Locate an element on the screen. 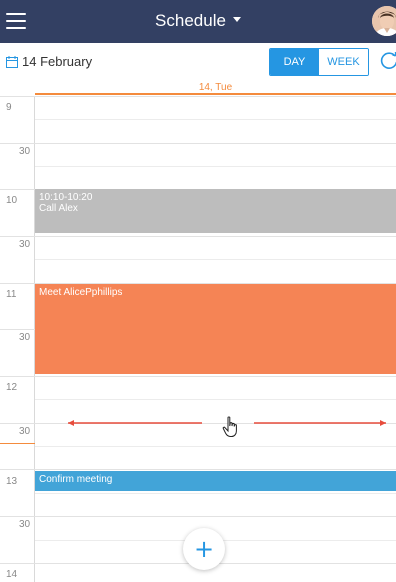 The image size is (396, 582). refresh-icon is located at coordinates (387, 61).